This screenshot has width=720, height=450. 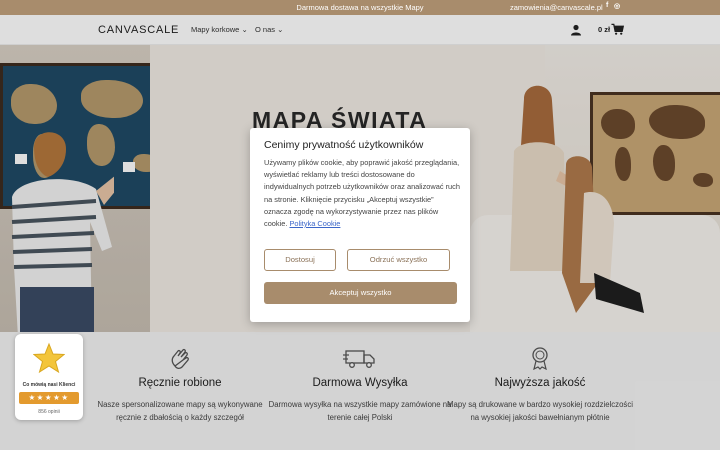 What do you see at coordinates (360, 293) in the screenshot?
I see `accept-all-button: Akceptuj wszystko` at bounding box center [360, 293].